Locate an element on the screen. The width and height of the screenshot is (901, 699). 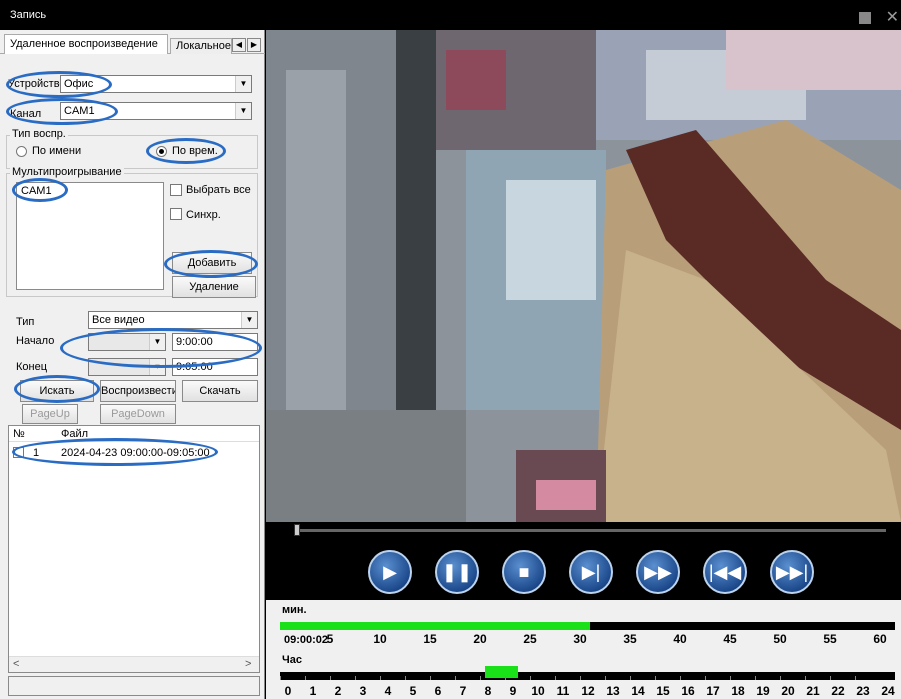
minute-timeline-bar is located at coordinates (587, 626).